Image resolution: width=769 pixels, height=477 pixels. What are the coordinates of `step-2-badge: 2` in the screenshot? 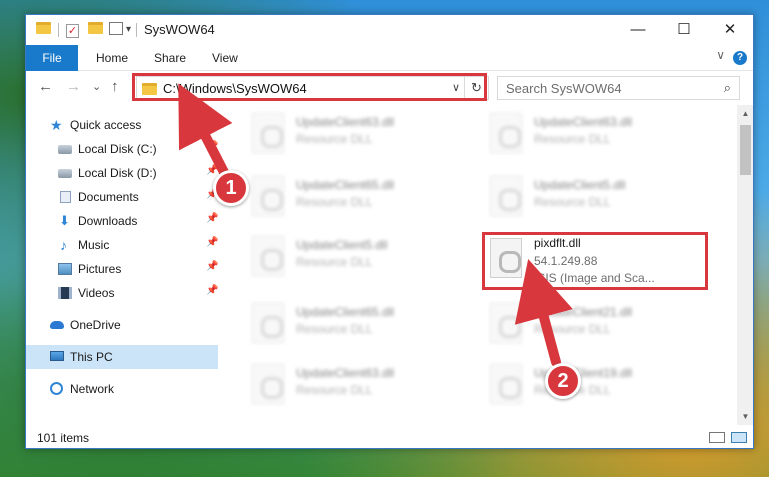 It's located at (563, 381).